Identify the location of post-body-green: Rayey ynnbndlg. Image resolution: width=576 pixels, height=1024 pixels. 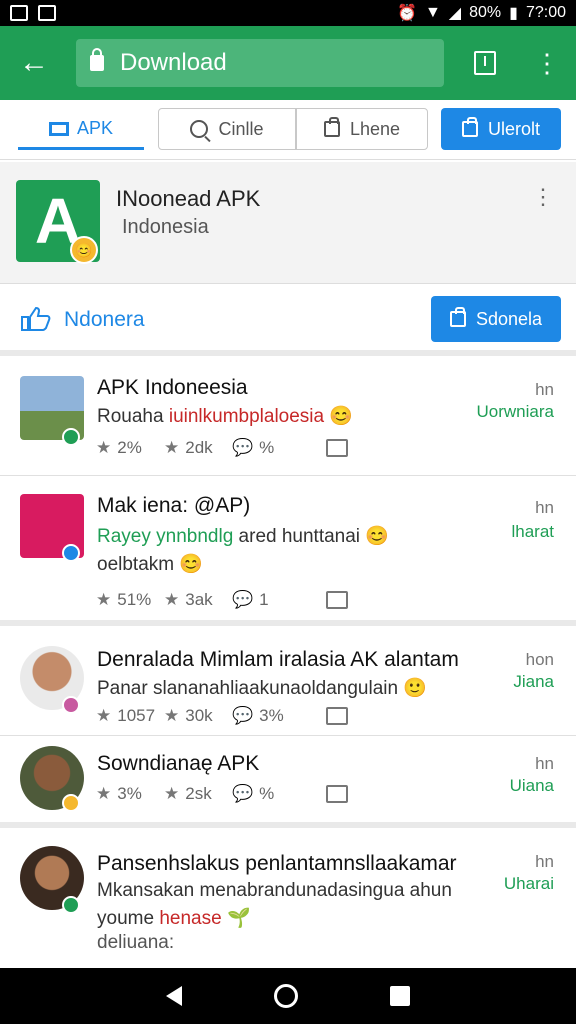
(165, 536).